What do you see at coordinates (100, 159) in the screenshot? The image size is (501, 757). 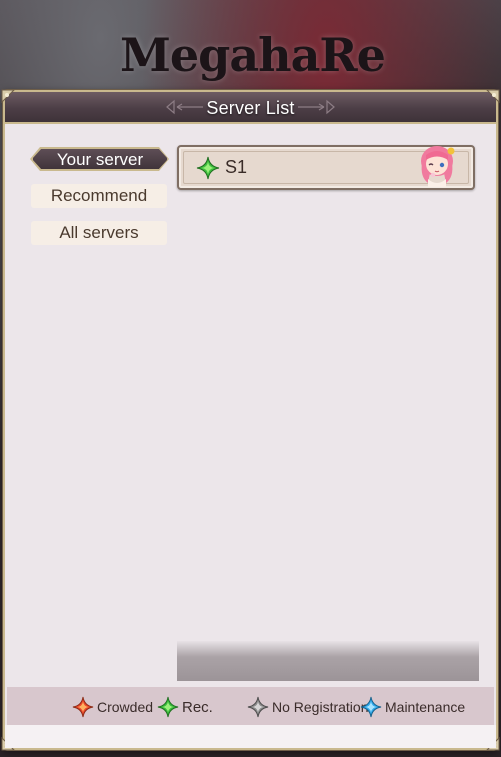 I see `tab-your-server: Your server` at bounding box center [100, 159].